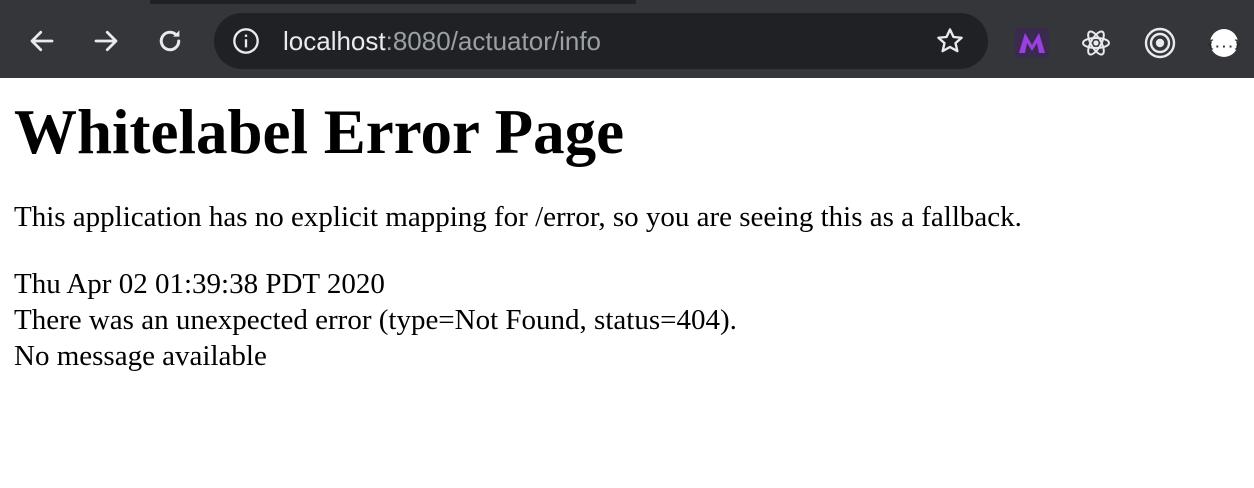  Describe the element at coordinates (140, 356) in the screenshot. I see `error-message: No message available` at that location.